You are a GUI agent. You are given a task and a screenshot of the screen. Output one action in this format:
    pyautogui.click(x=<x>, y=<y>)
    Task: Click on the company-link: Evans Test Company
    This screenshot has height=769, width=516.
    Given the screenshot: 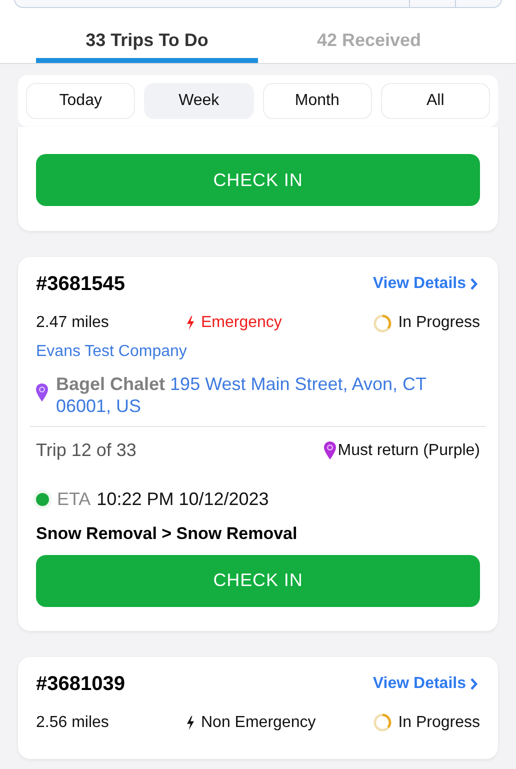 What is the action you would take?
    pyautogui.click(x=258, y=352)
    